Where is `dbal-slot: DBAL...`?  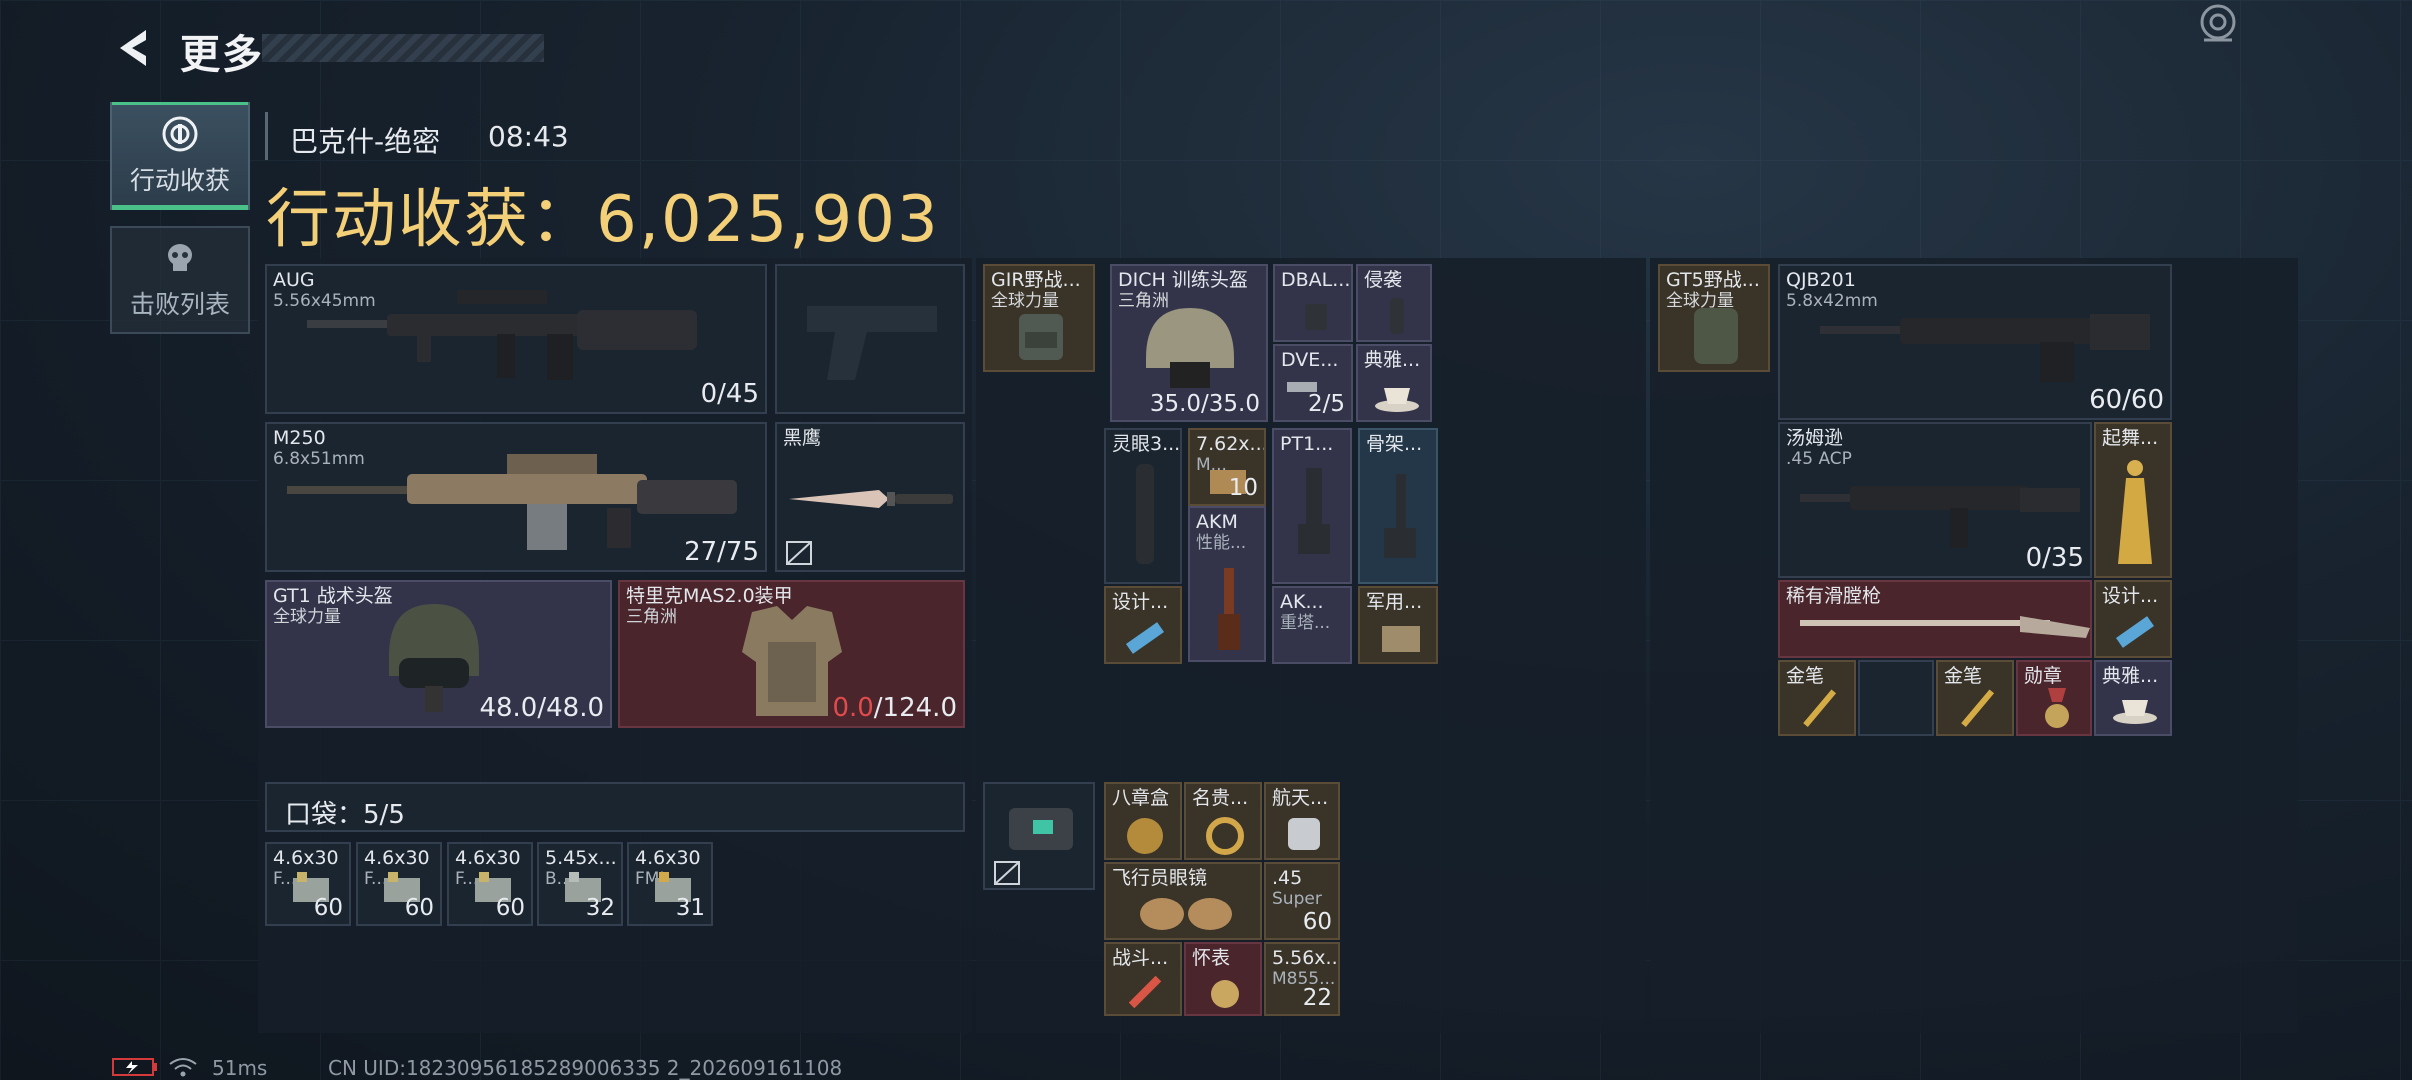 dbal-slot: DBAL... is located at coordinates (1313, 303).